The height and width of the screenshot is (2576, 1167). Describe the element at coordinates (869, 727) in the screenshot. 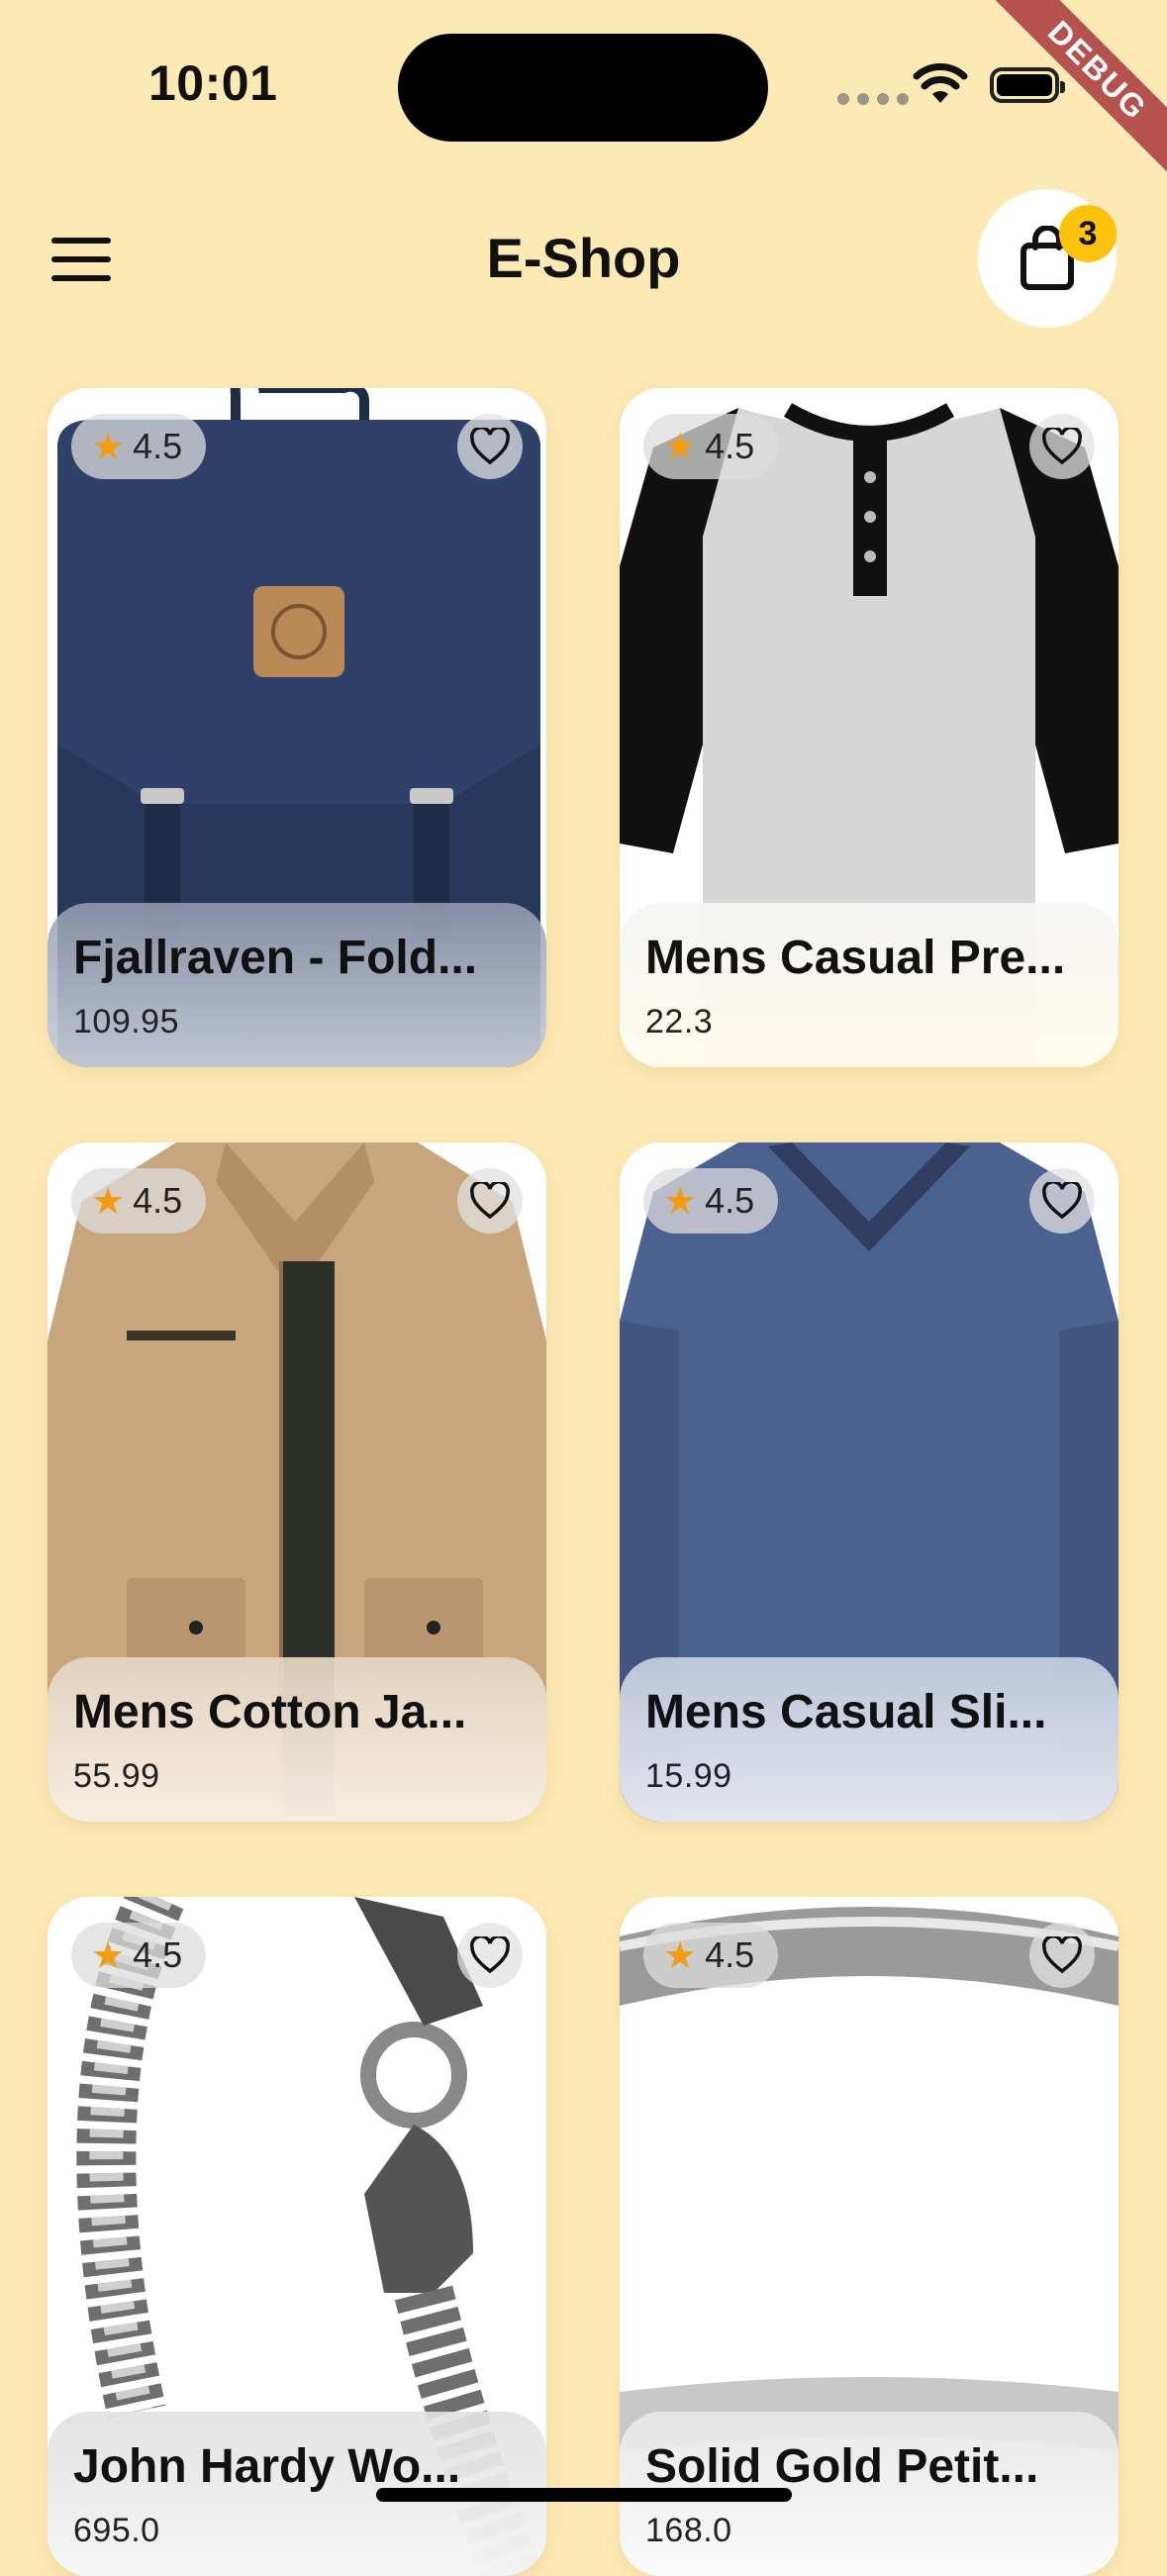

I see `product-card: ★ 4.5 Mens Casual Pre... 22.3` at that location.